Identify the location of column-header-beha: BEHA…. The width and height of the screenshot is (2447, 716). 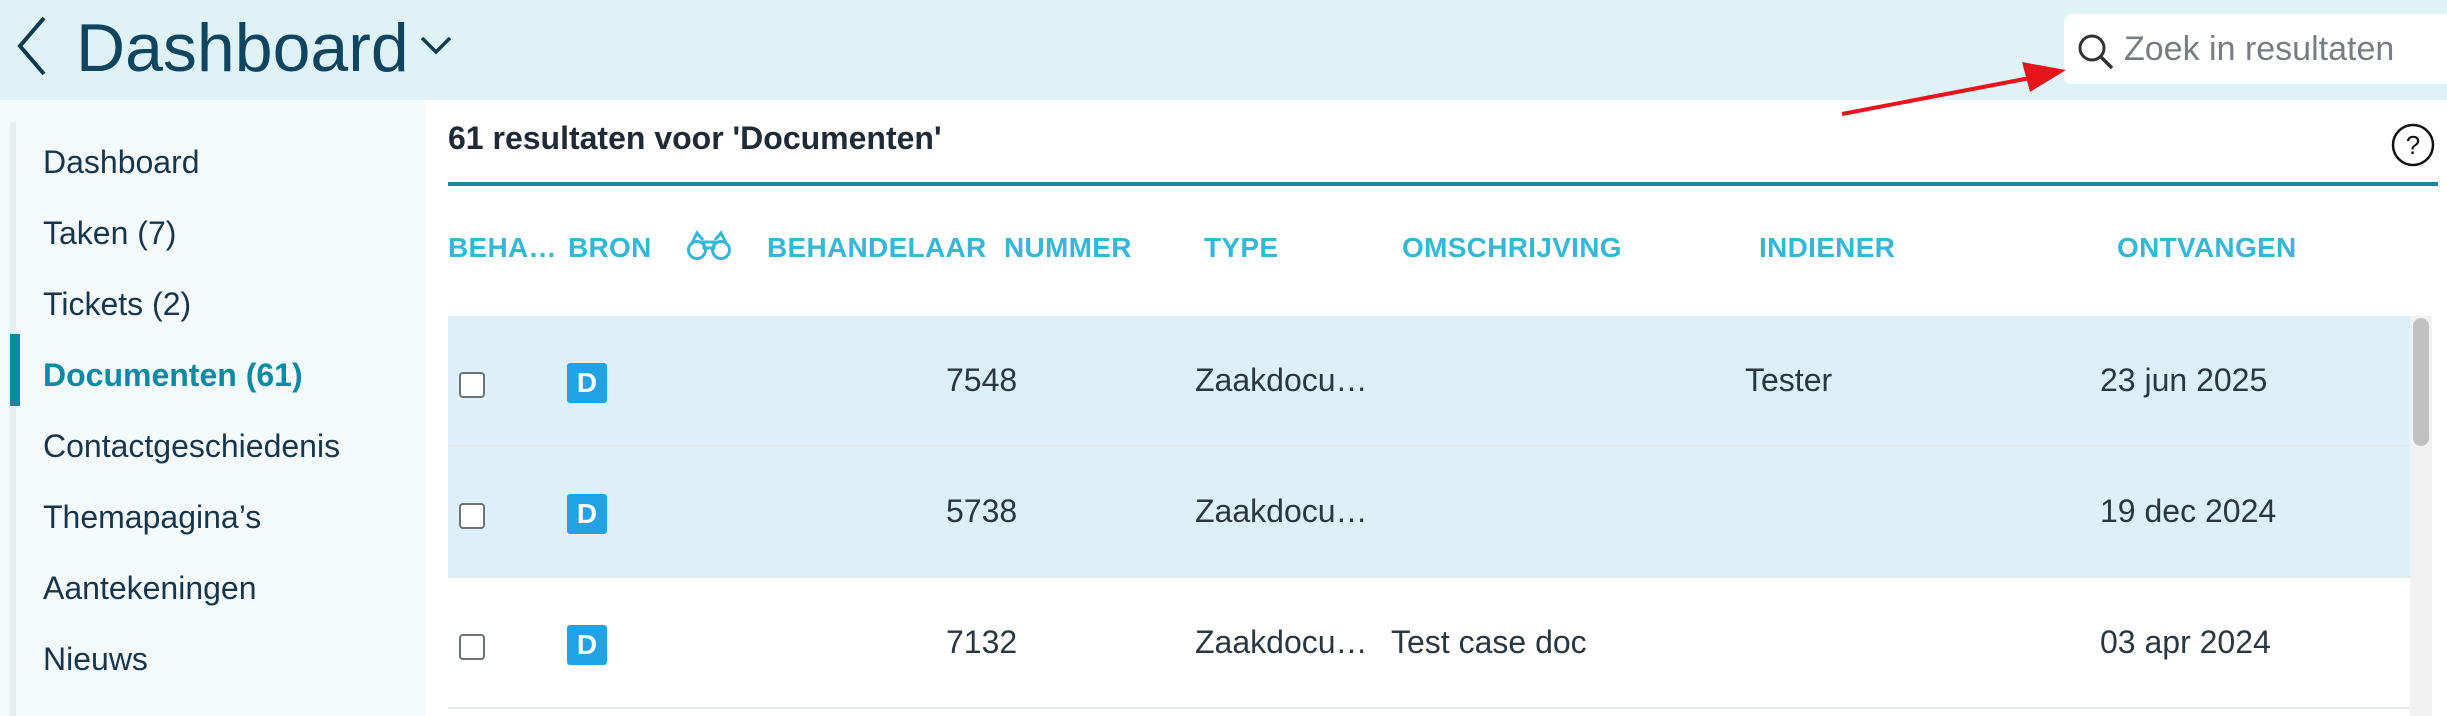
(502, 248).